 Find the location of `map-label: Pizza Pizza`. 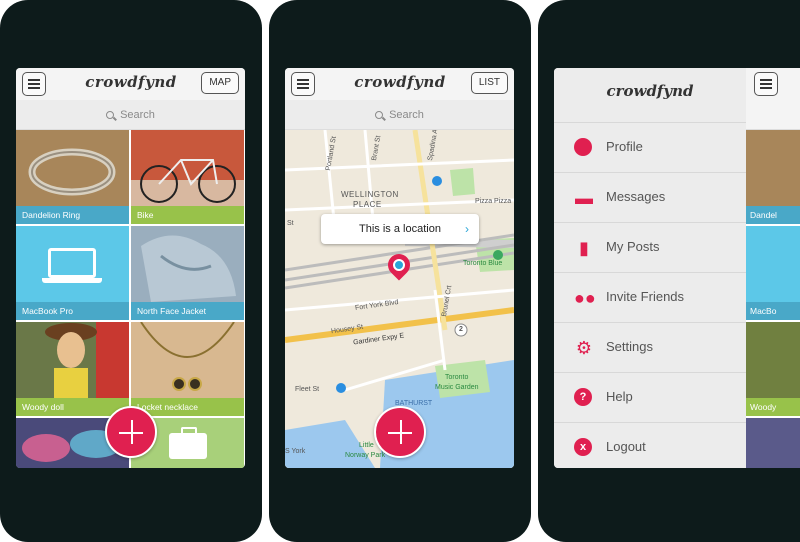

map-label: Pizza Pizza is located at coordinates (493, 201).